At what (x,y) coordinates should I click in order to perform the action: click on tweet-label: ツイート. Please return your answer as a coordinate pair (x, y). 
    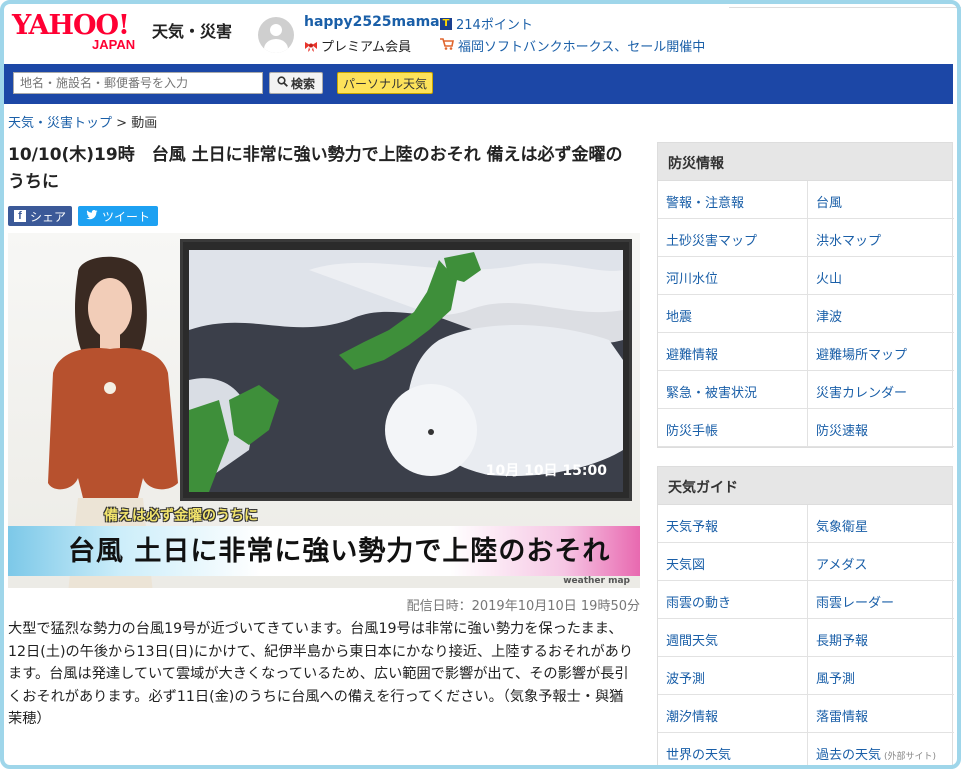
    Looking at the image, I should click on (126, 216).